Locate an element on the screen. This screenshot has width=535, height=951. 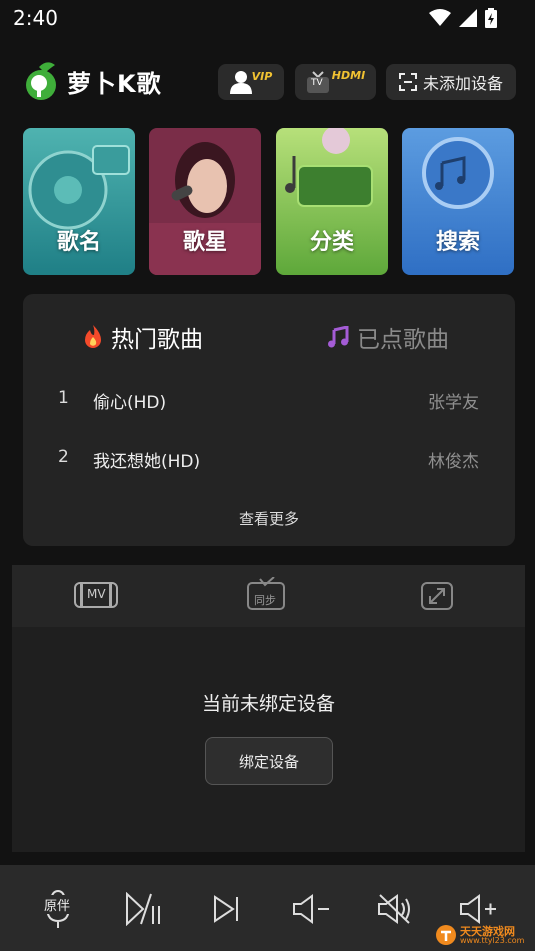
tile-song-name: 歌名 is located at coordinates (79, 201).